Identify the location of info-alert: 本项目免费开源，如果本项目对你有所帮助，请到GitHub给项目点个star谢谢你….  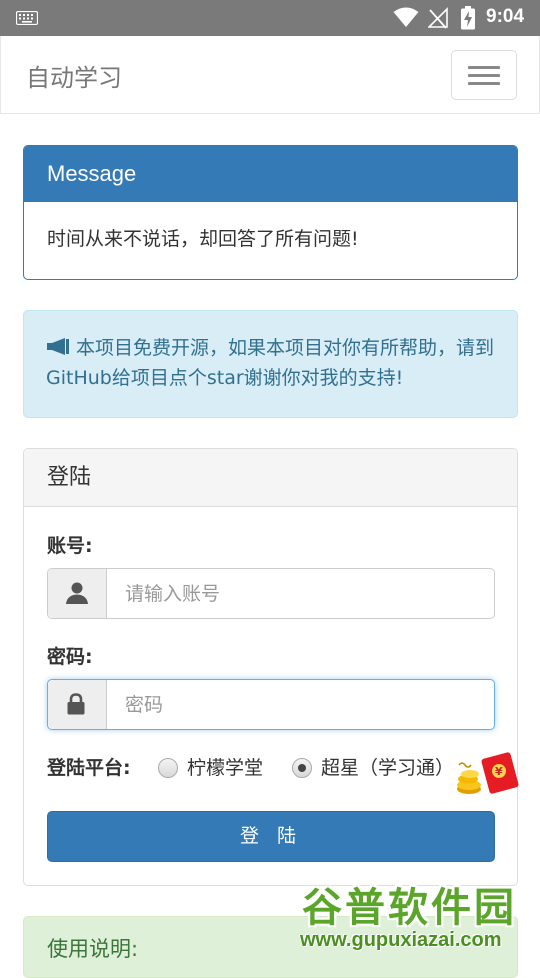
(270, 364).